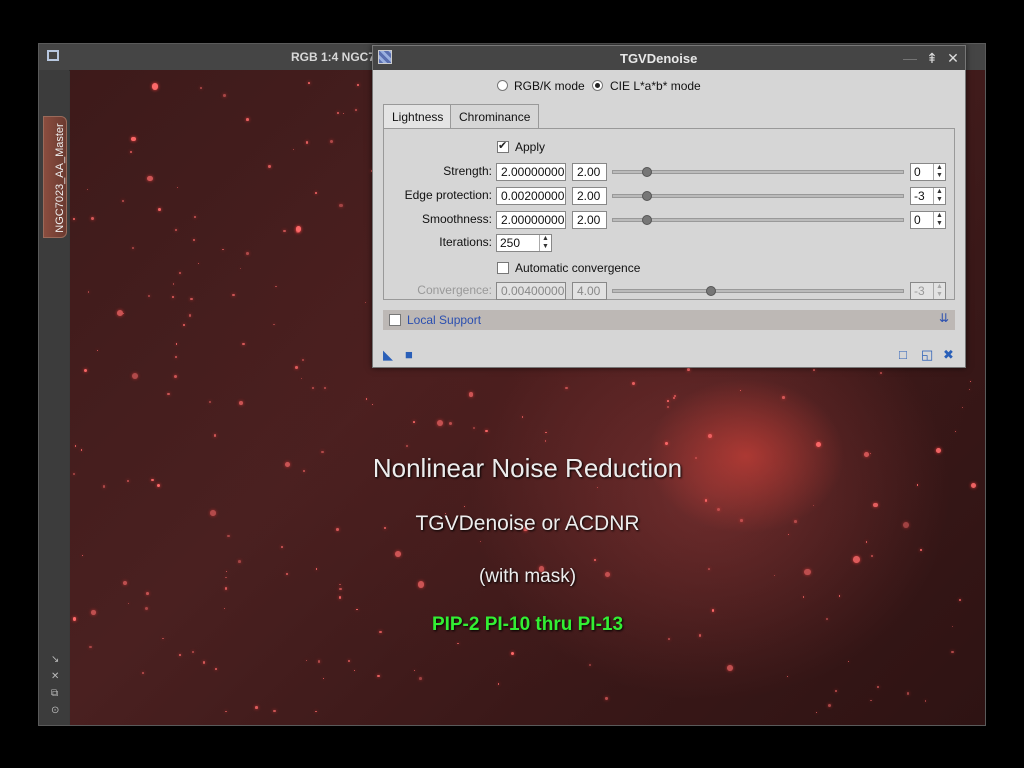  Describe the element at coordinates (944, 318) in the screenshot. I see `expand-section-icon: ⇊` at that location.